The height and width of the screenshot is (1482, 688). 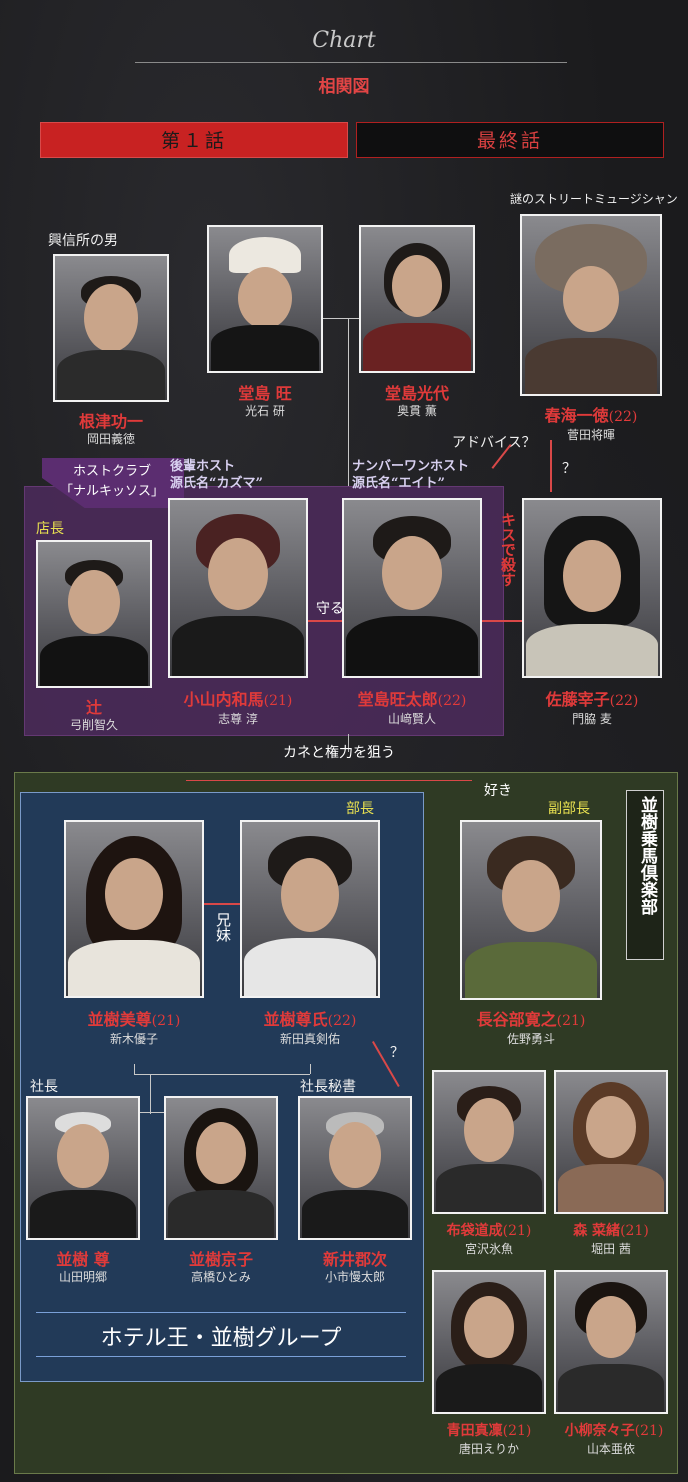 What do you see at coordinates (591, 305) in the screenshot?
I see `photo-harumi` at bounding box center [591, 305].